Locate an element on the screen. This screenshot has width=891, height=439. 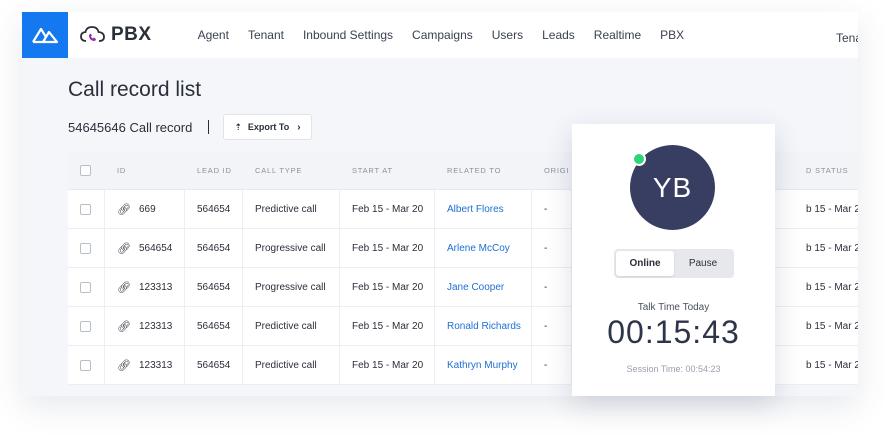
col-id: ID is located at coordinates (145, 170).